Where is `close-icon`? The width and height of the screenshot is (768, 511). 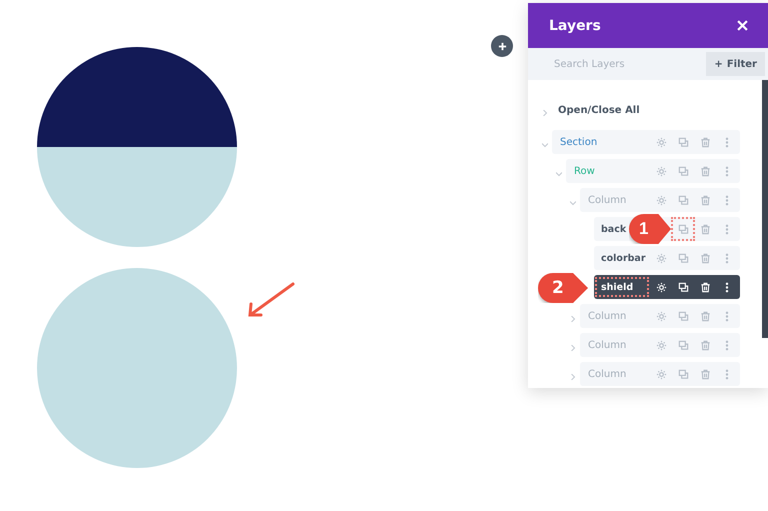
close-icon is located at coordinates (742, 25).